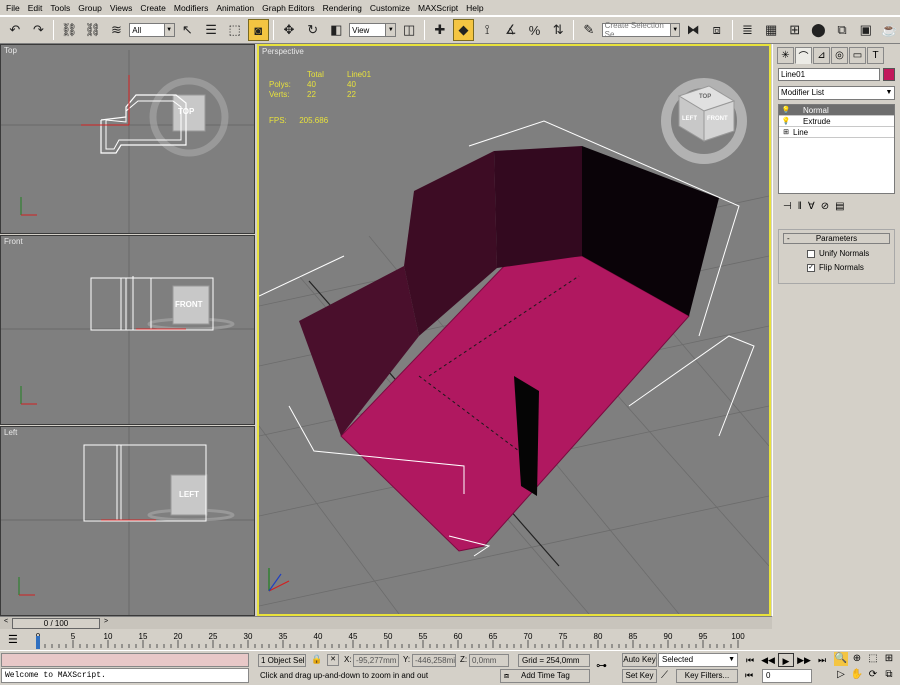 The image size is (900, 685). I want to click on key-mode-toggle-icon: ⏮, so click(749, 675).